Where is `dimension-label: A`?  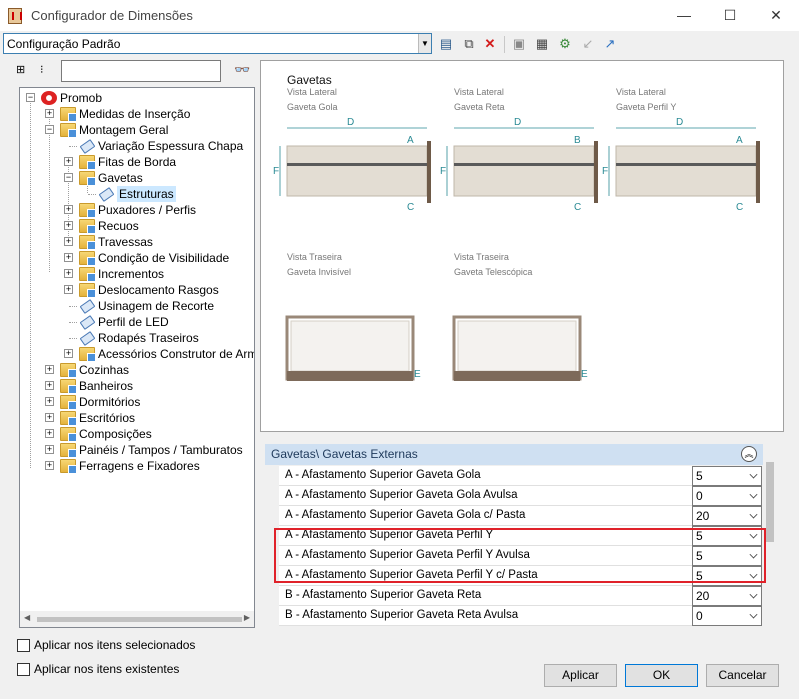
dimension-label: A is located at coordinates (410, 140).